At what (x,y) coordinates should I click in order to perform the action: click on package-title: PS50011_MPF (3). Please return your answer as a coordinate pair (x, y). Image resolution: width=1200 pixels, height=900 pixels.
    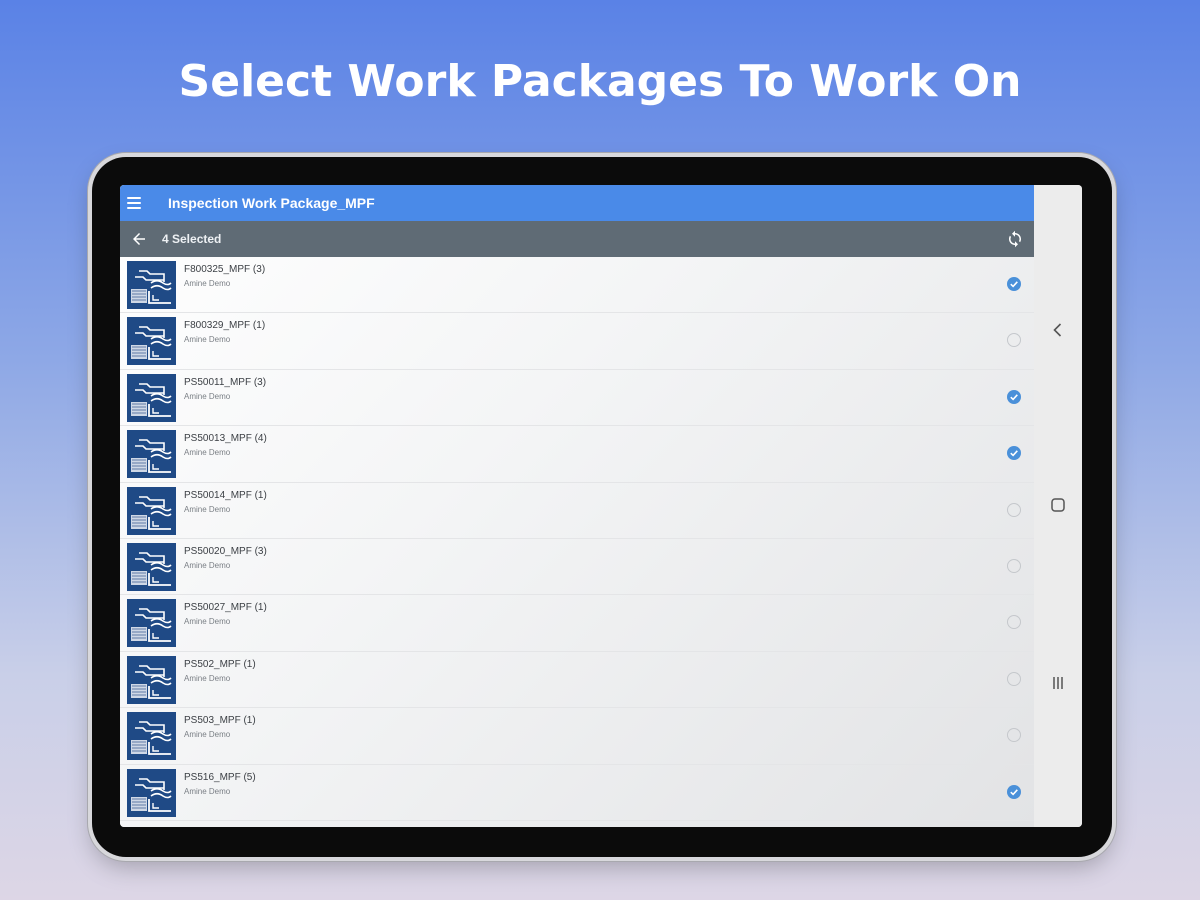
    Looking at the image, I should click on (225, 382).